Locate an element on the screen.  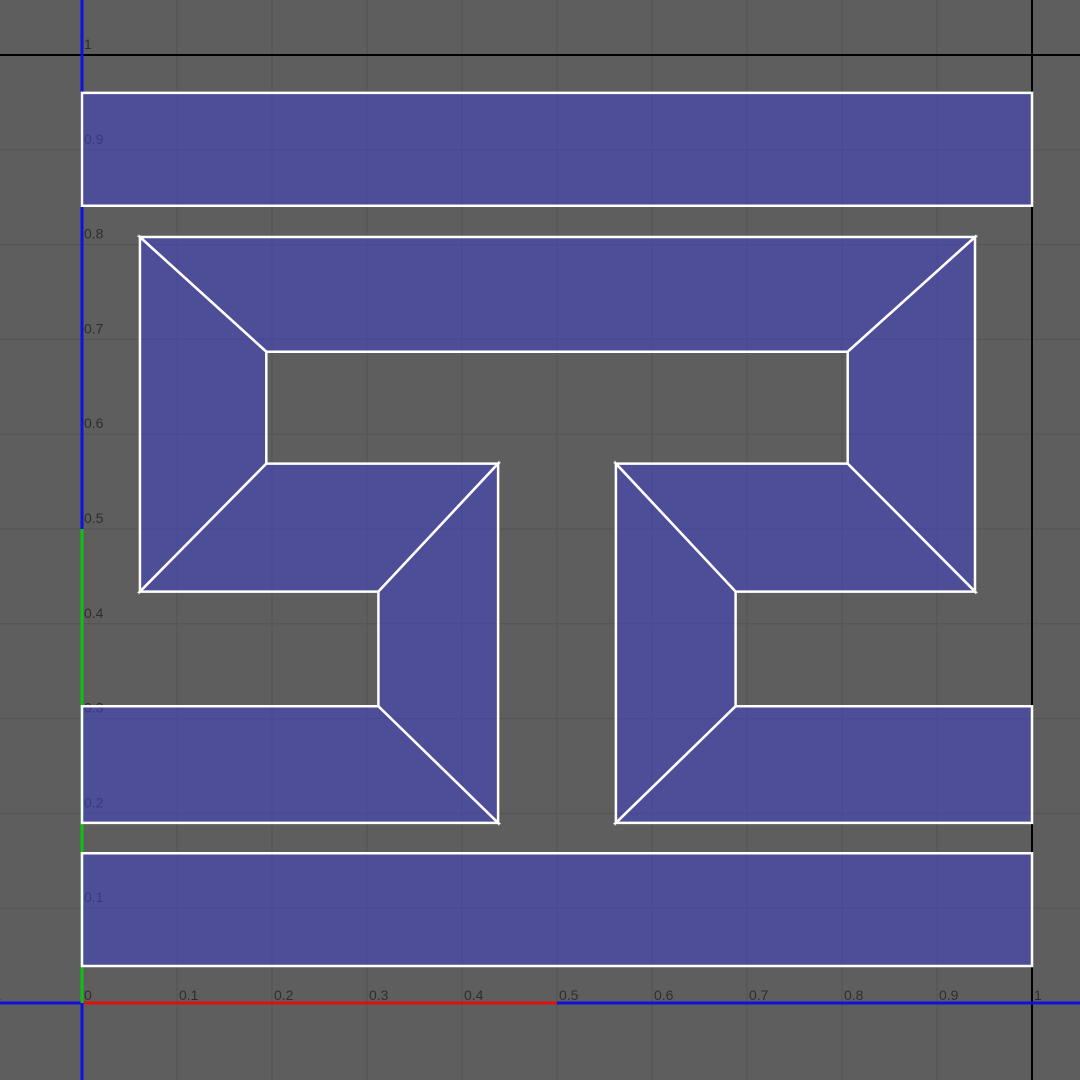
uv-face-bottom-bar is located at coordinates (557, 909).